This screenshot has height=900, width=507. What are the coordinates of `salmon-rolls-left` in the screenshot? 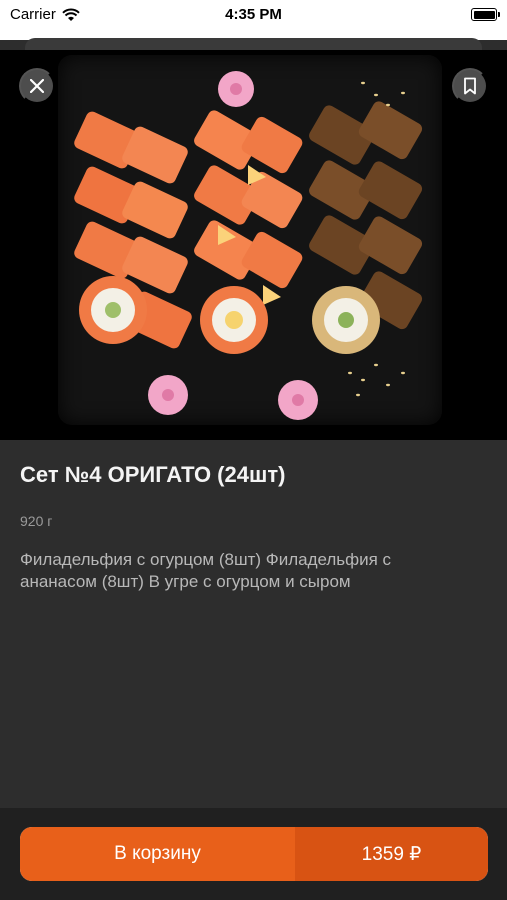 It's located at (133, 230).